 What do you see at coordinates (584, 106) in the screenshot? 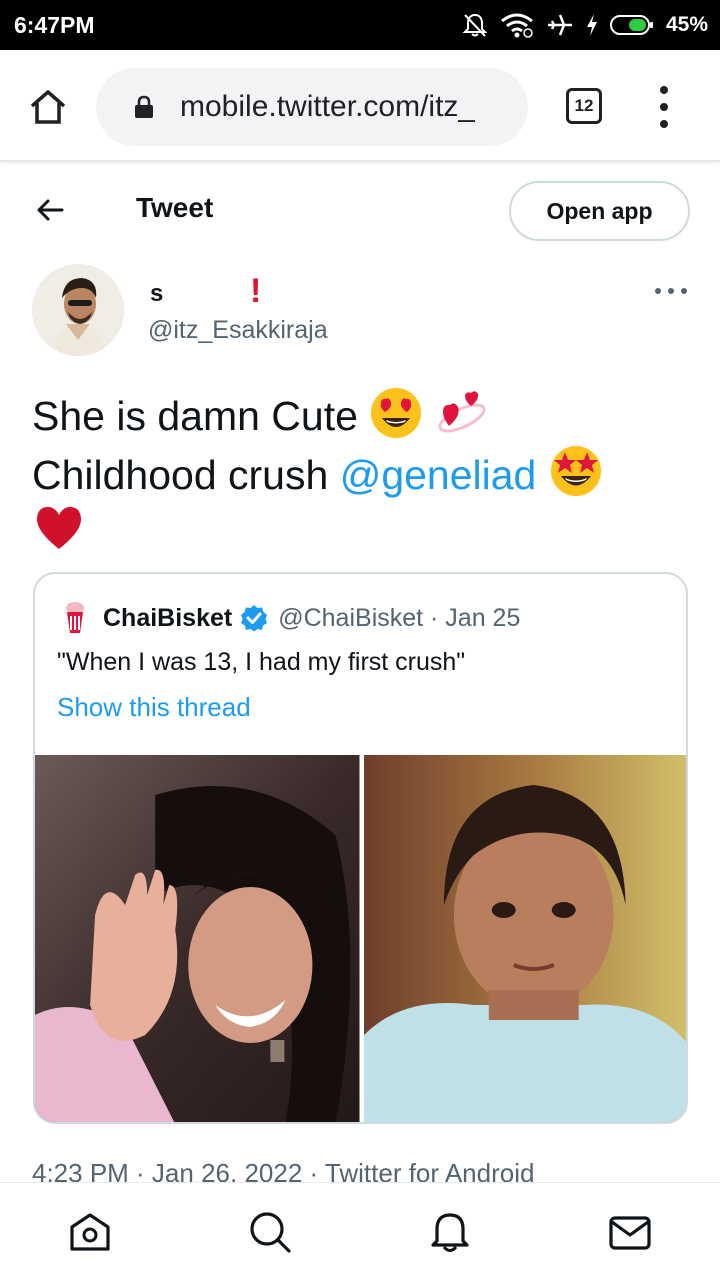
I see `tab-switcher-button: 12` at bounding box center [584, 106].